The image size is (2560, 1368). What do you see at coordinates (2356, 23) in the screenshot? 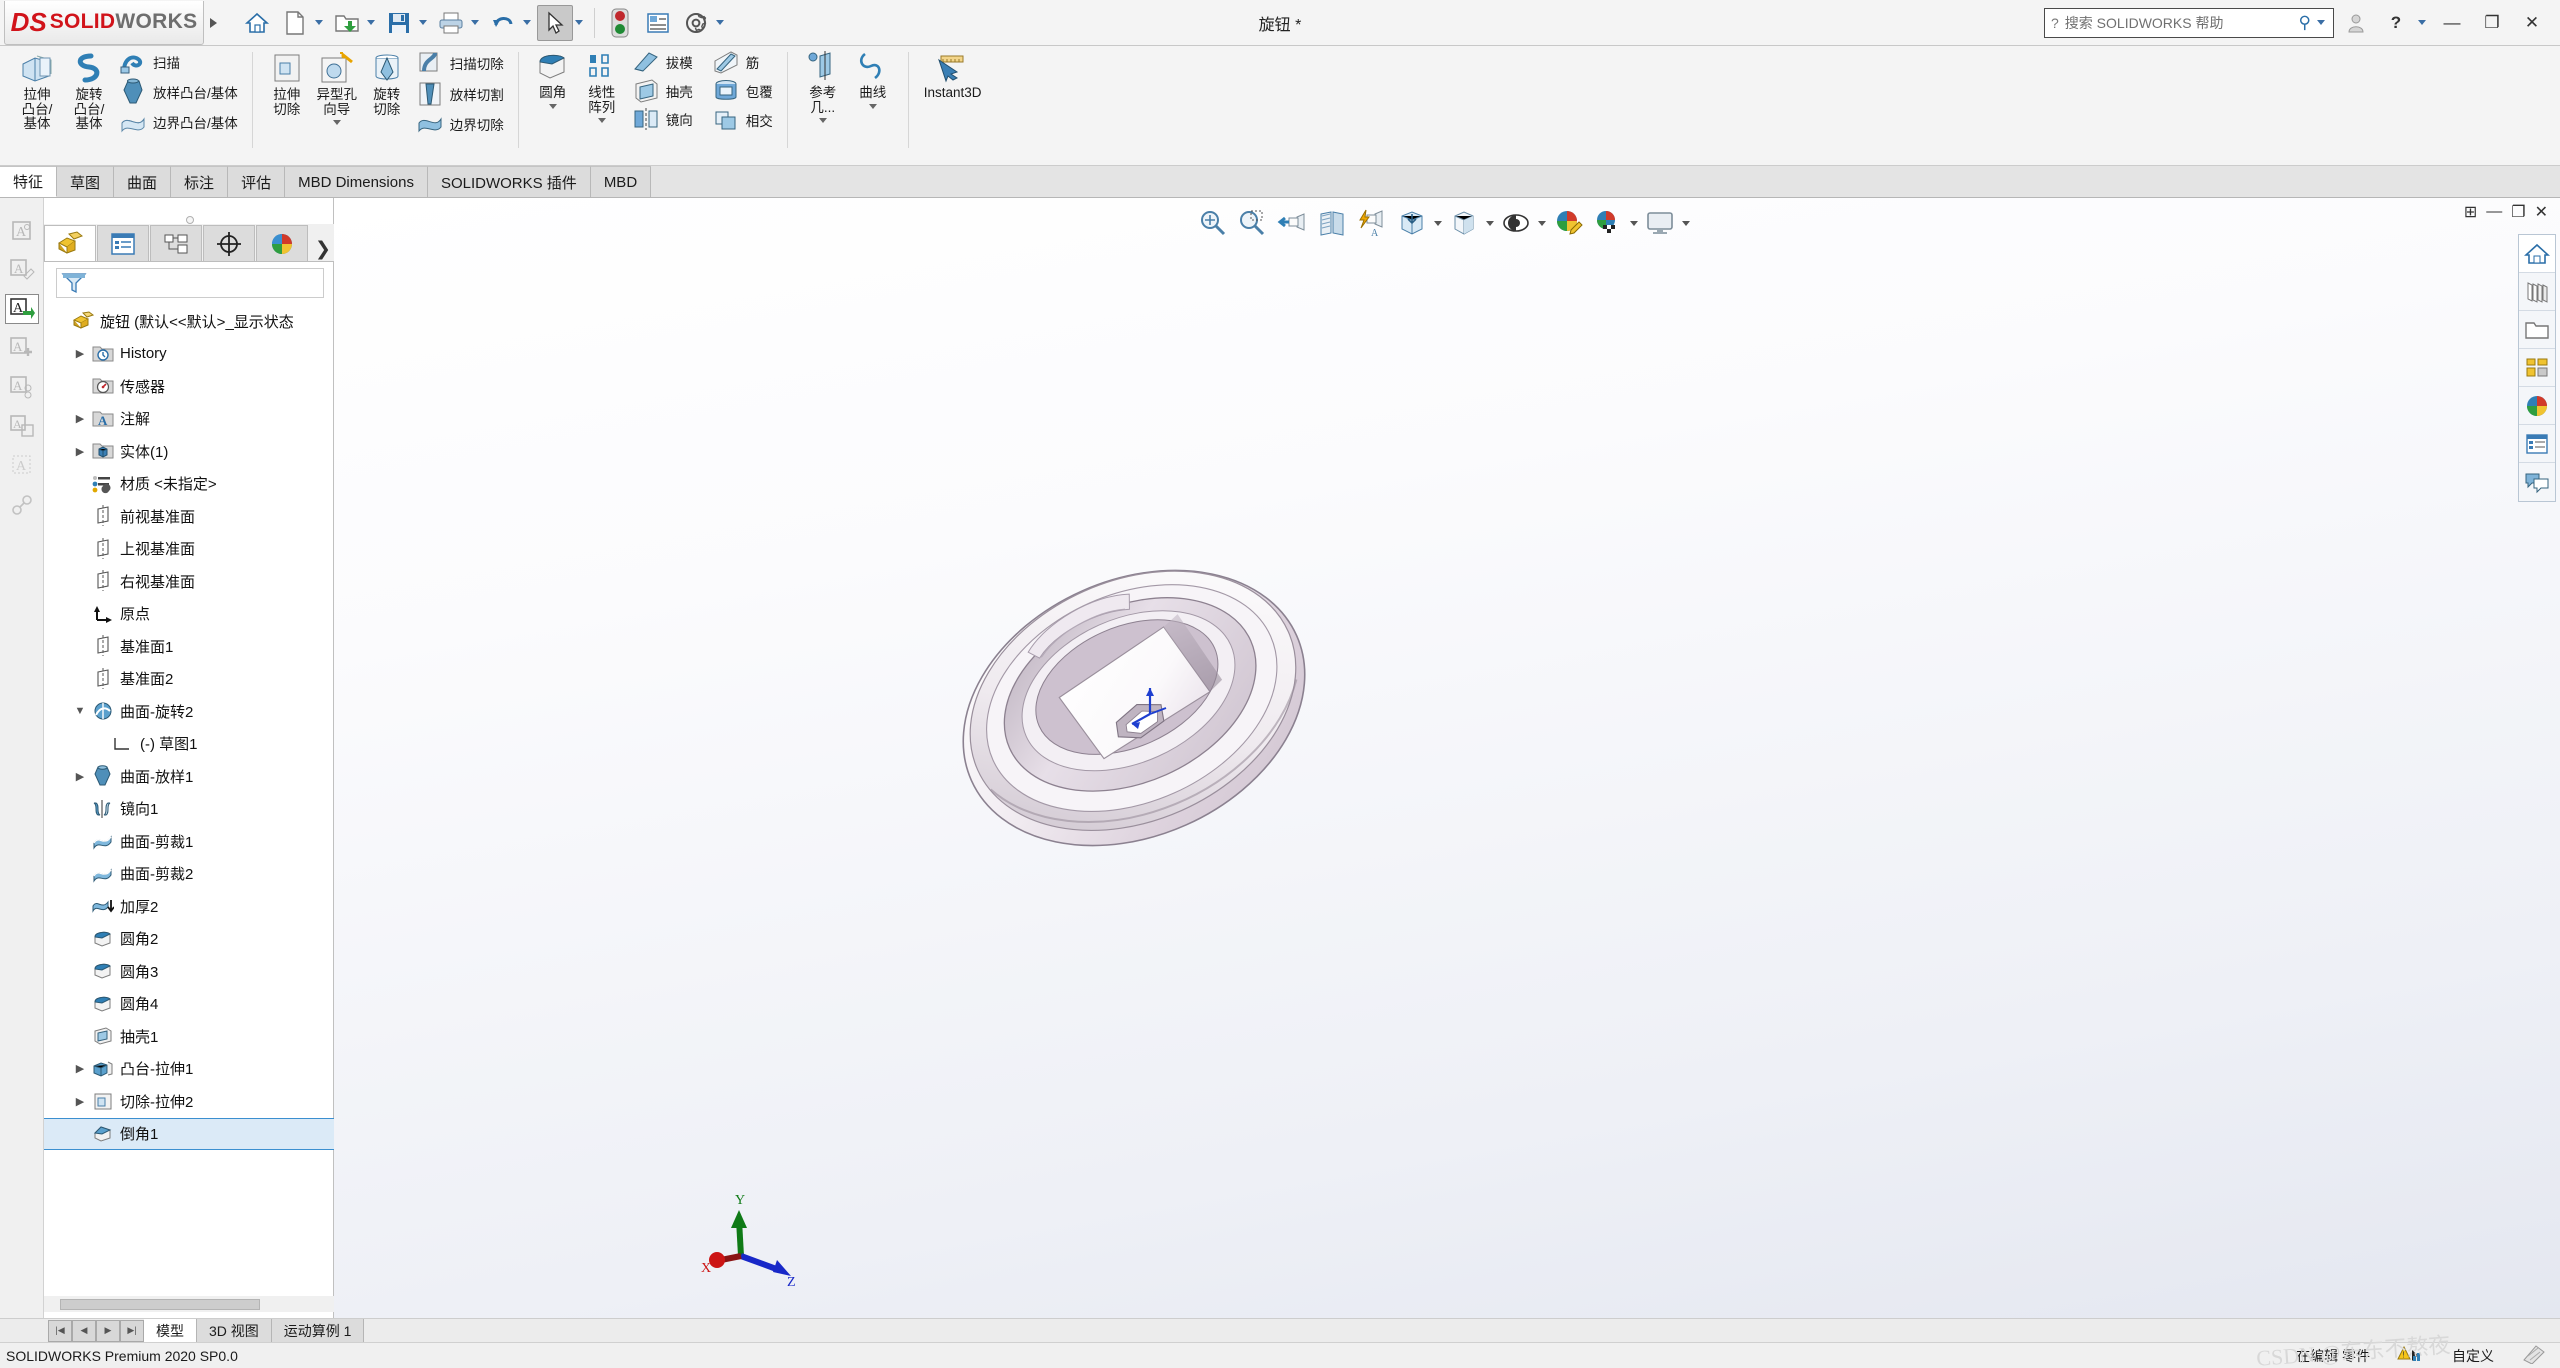
I see `user-icon` at bounding box center [2356, 23].